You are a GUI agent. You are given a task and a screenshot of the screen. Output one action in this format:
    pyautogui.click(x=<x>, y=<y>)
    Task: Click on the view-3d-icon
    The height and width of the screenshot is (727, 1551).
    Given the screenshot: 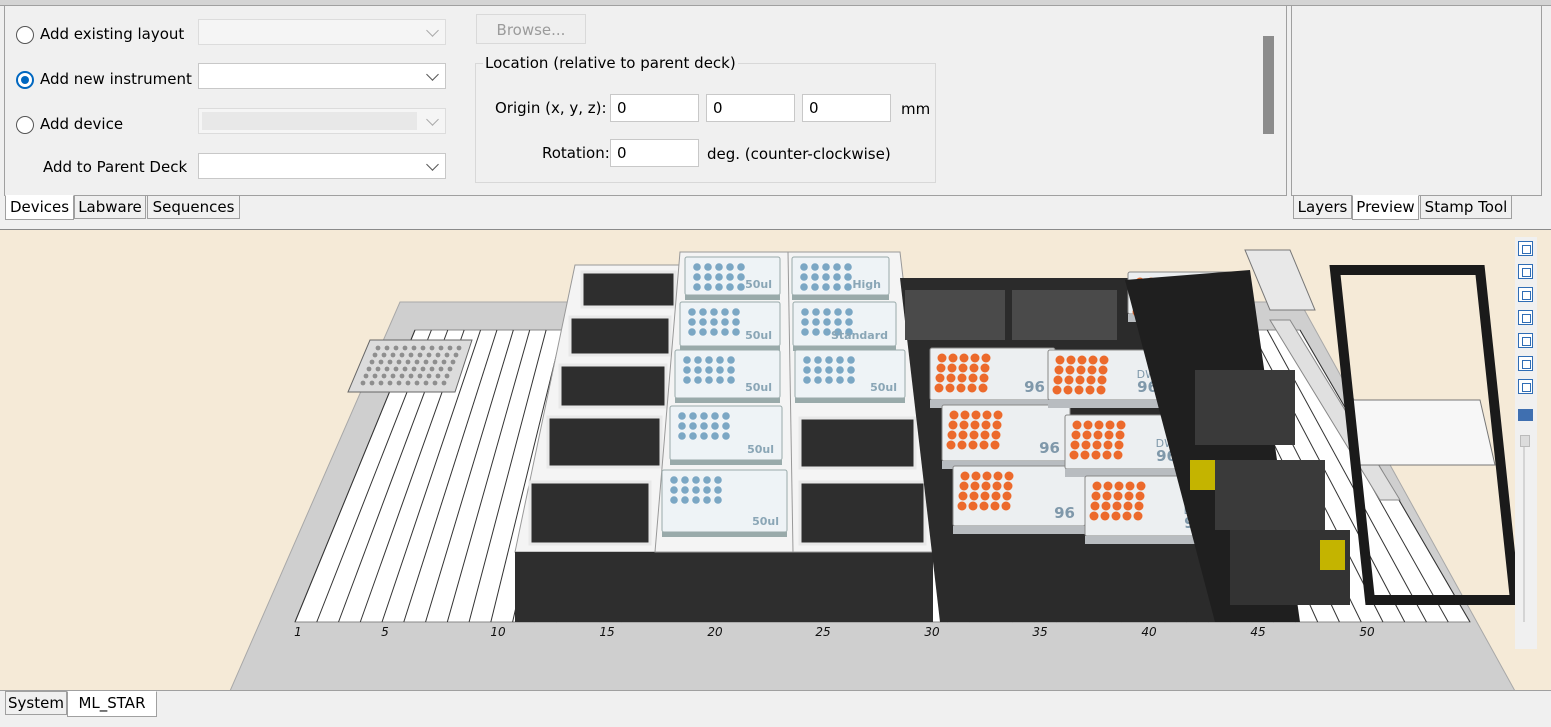 What is the action you would take?
    pyautogui.click(x=1525, y=248)
    